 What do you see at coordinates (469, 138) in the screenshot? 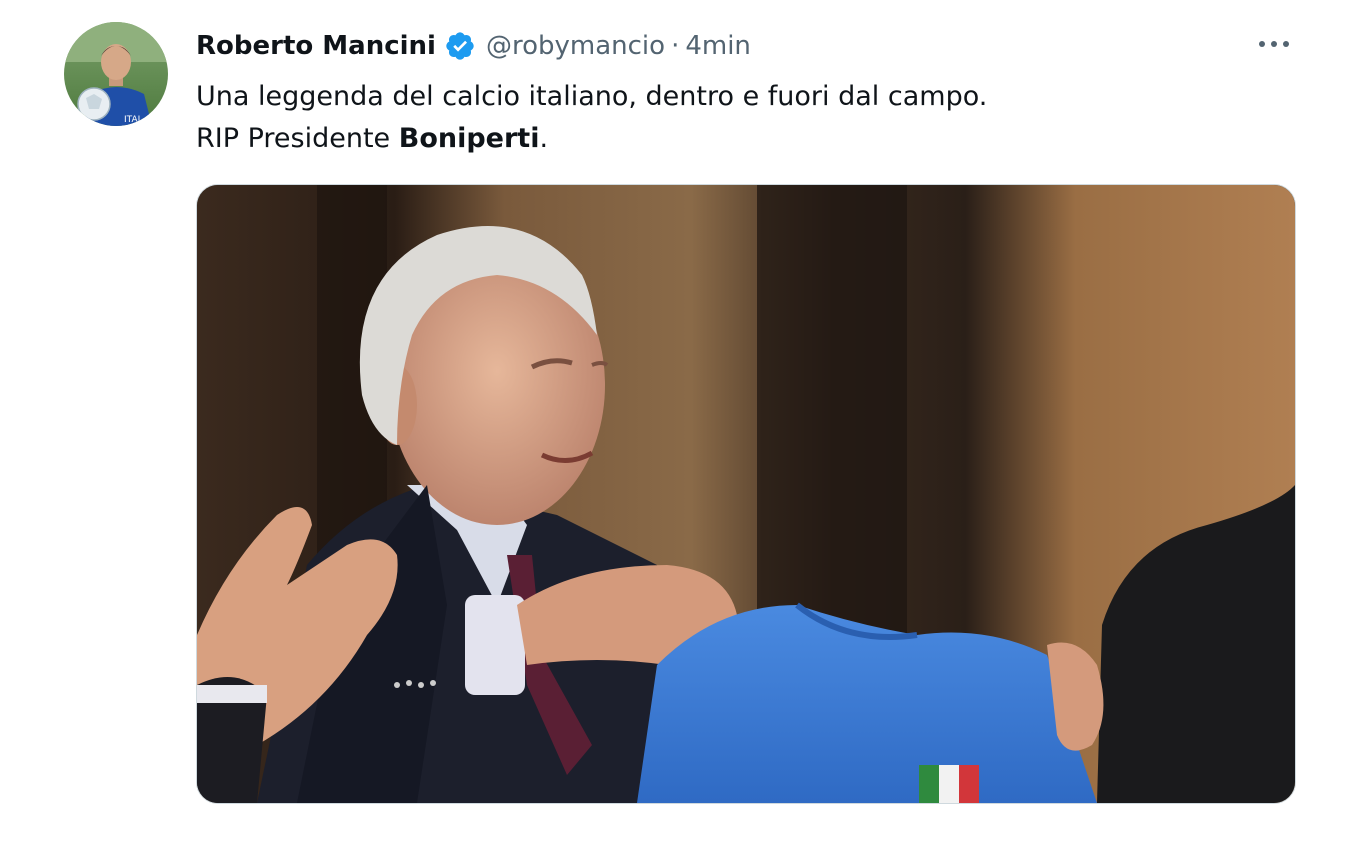
I see `tweet-text-bold-name: Boniperti` at bounding box center [469, 138].